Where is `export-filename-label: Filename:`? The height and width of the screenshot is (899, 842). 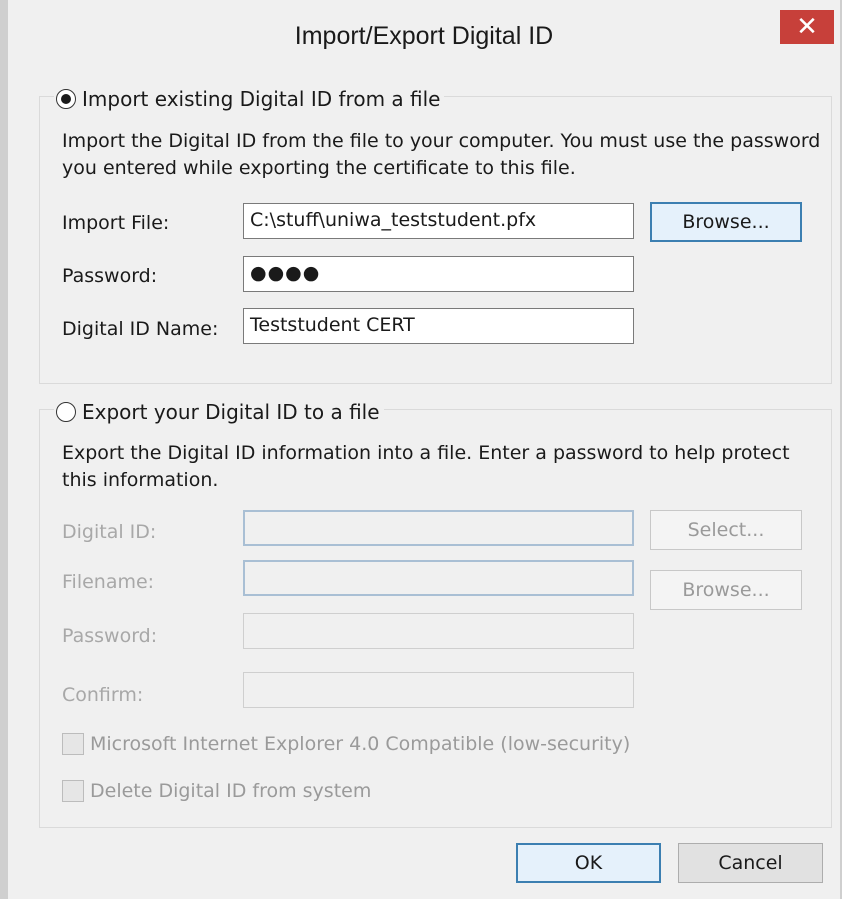
export-filename-label: Filename: is located at coordinates (108, 582).